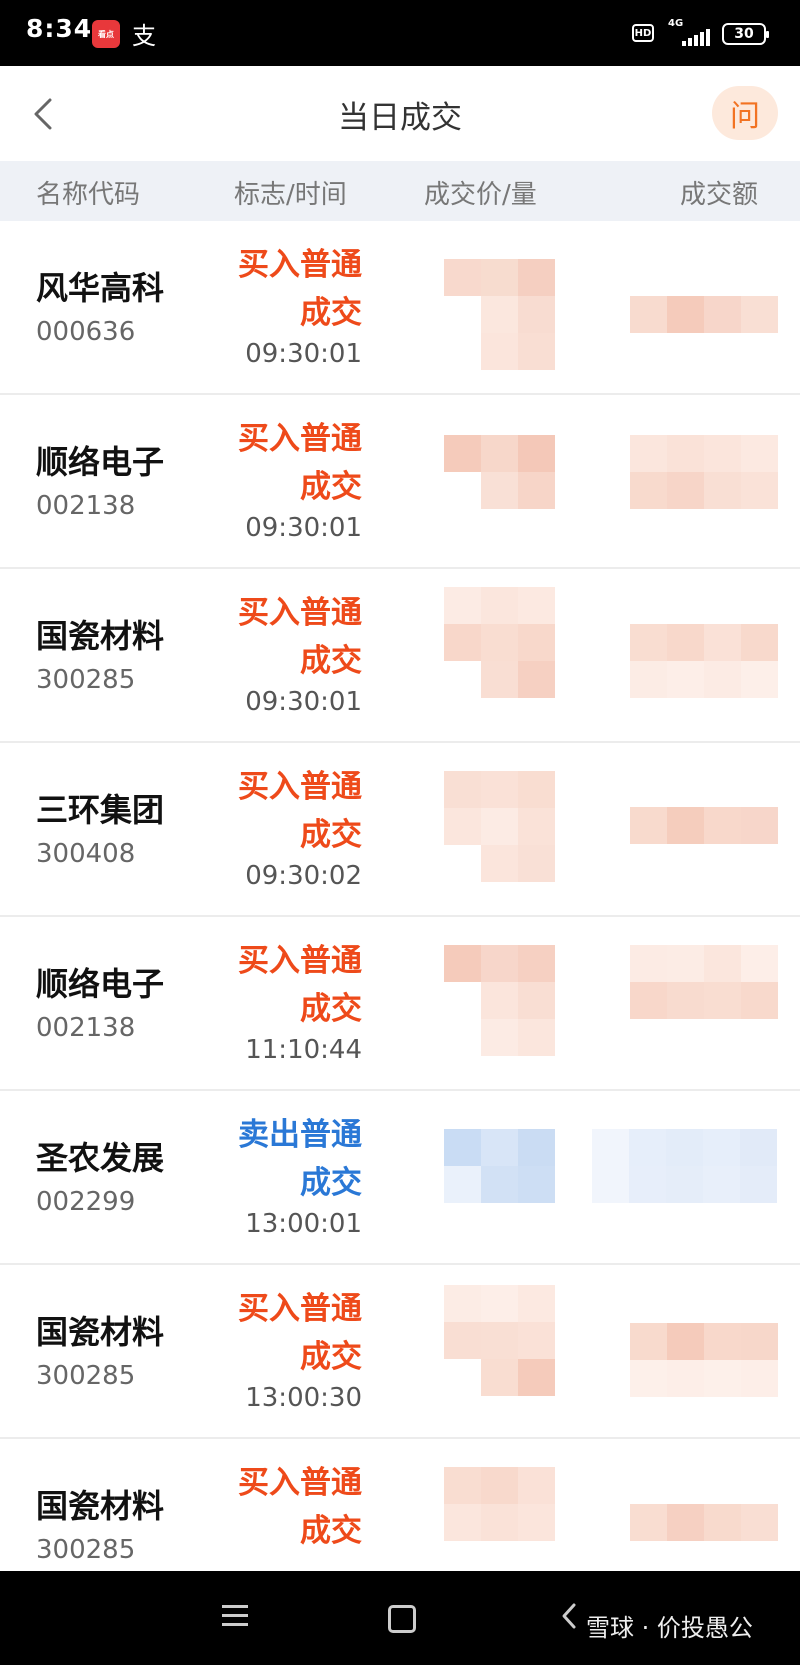  I want to click on status-bar: 8:34 看点 支 HD 4G 30, so click(400, 33).